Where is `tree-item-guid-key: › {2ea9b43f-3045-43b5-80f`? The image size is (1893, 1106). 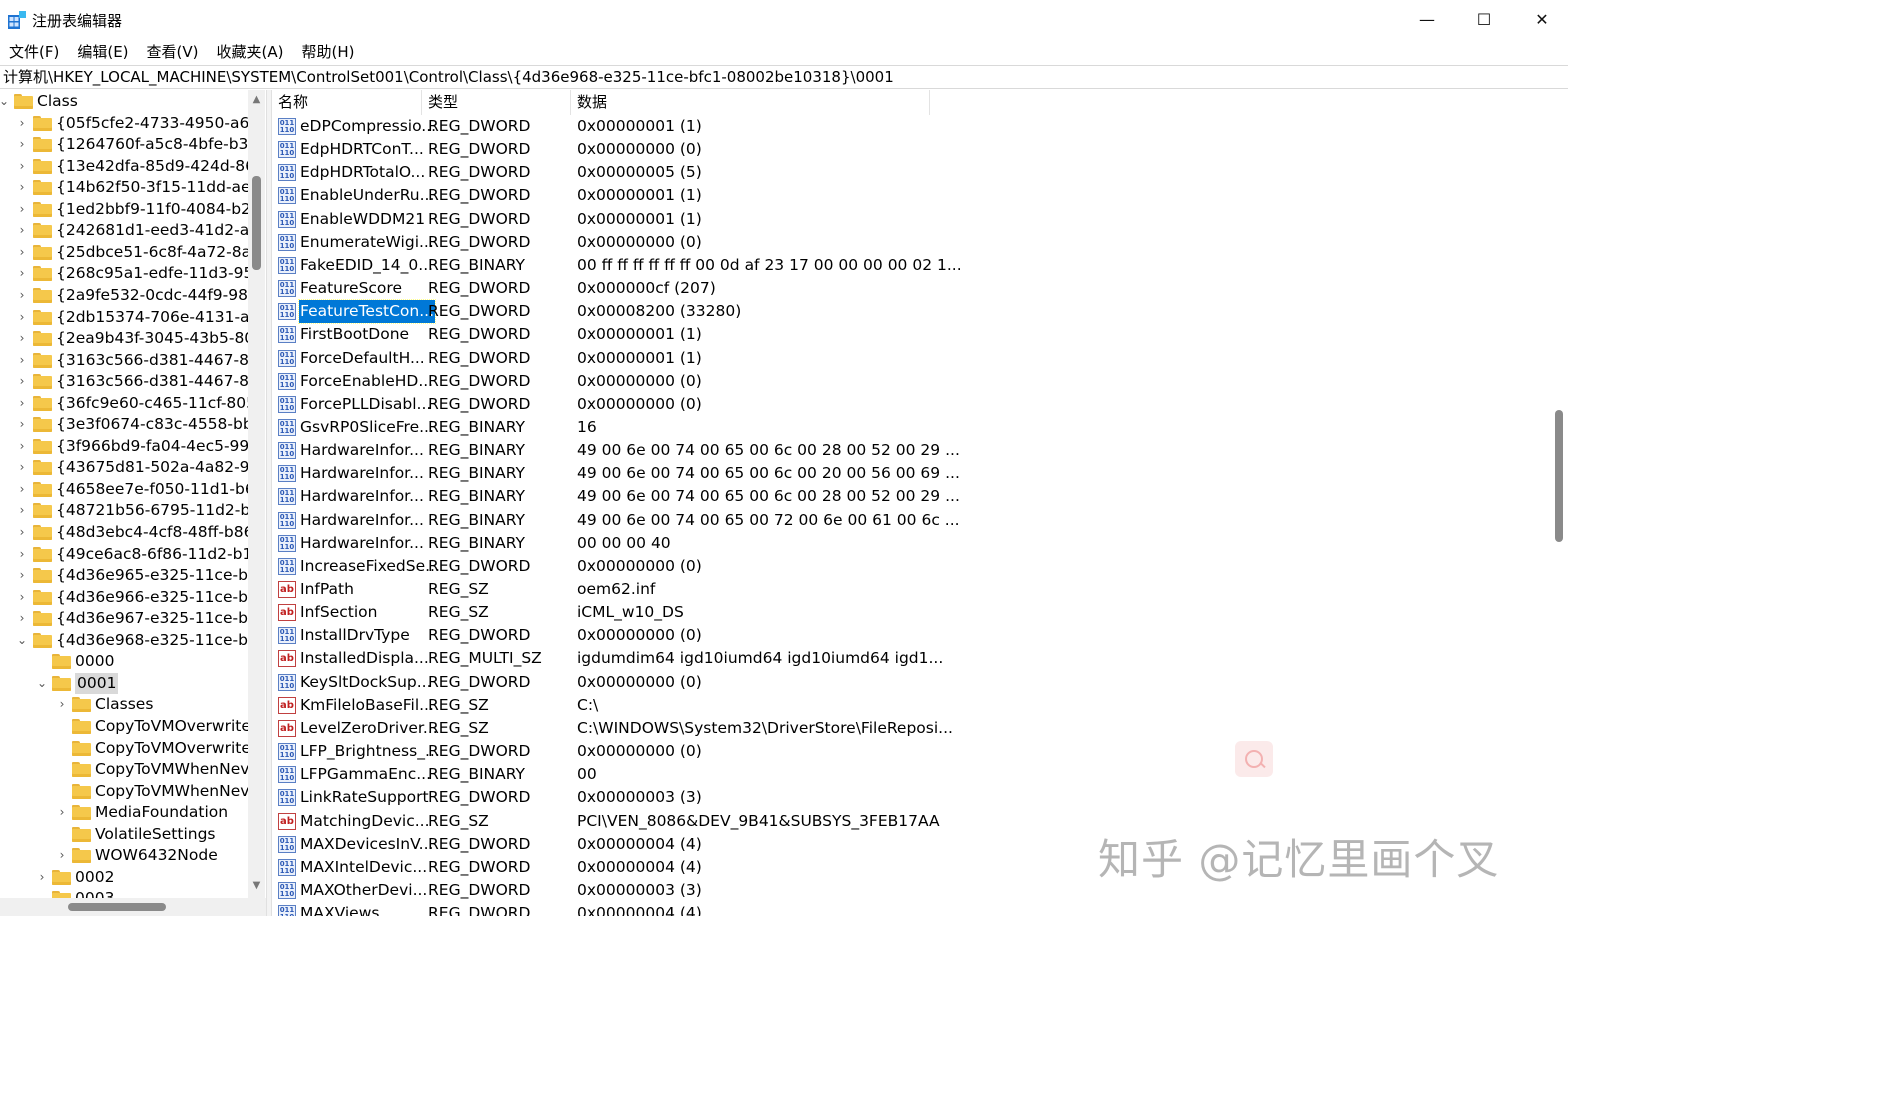 tree-item-guid-key: › {2ea9b43f-3045-43b5-80f is located at coordinates (130, 338).